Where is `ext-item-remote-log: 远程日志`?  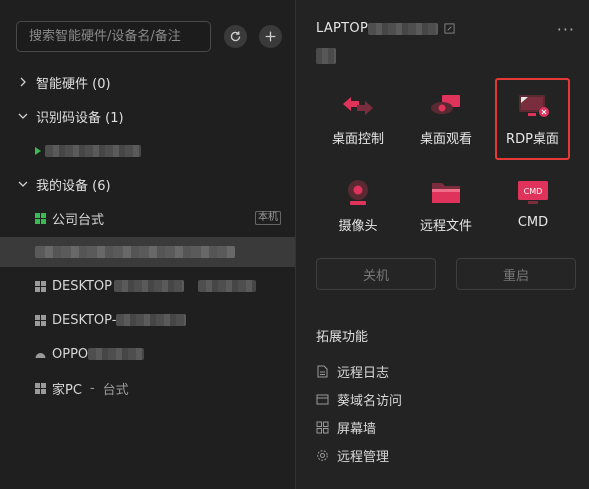 ext-item-remote-log: 远程日志 is located at coordinates (353, 371).